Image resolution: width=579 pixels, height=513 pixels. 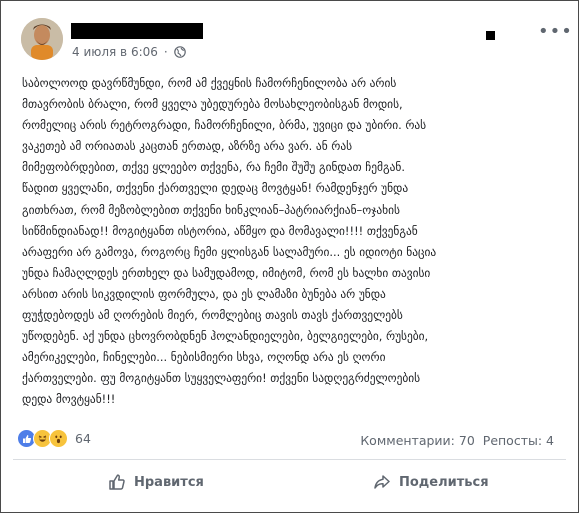 I want to click on post-meta: 4 июля в 6:06 ·, so click(x=129, y=52).